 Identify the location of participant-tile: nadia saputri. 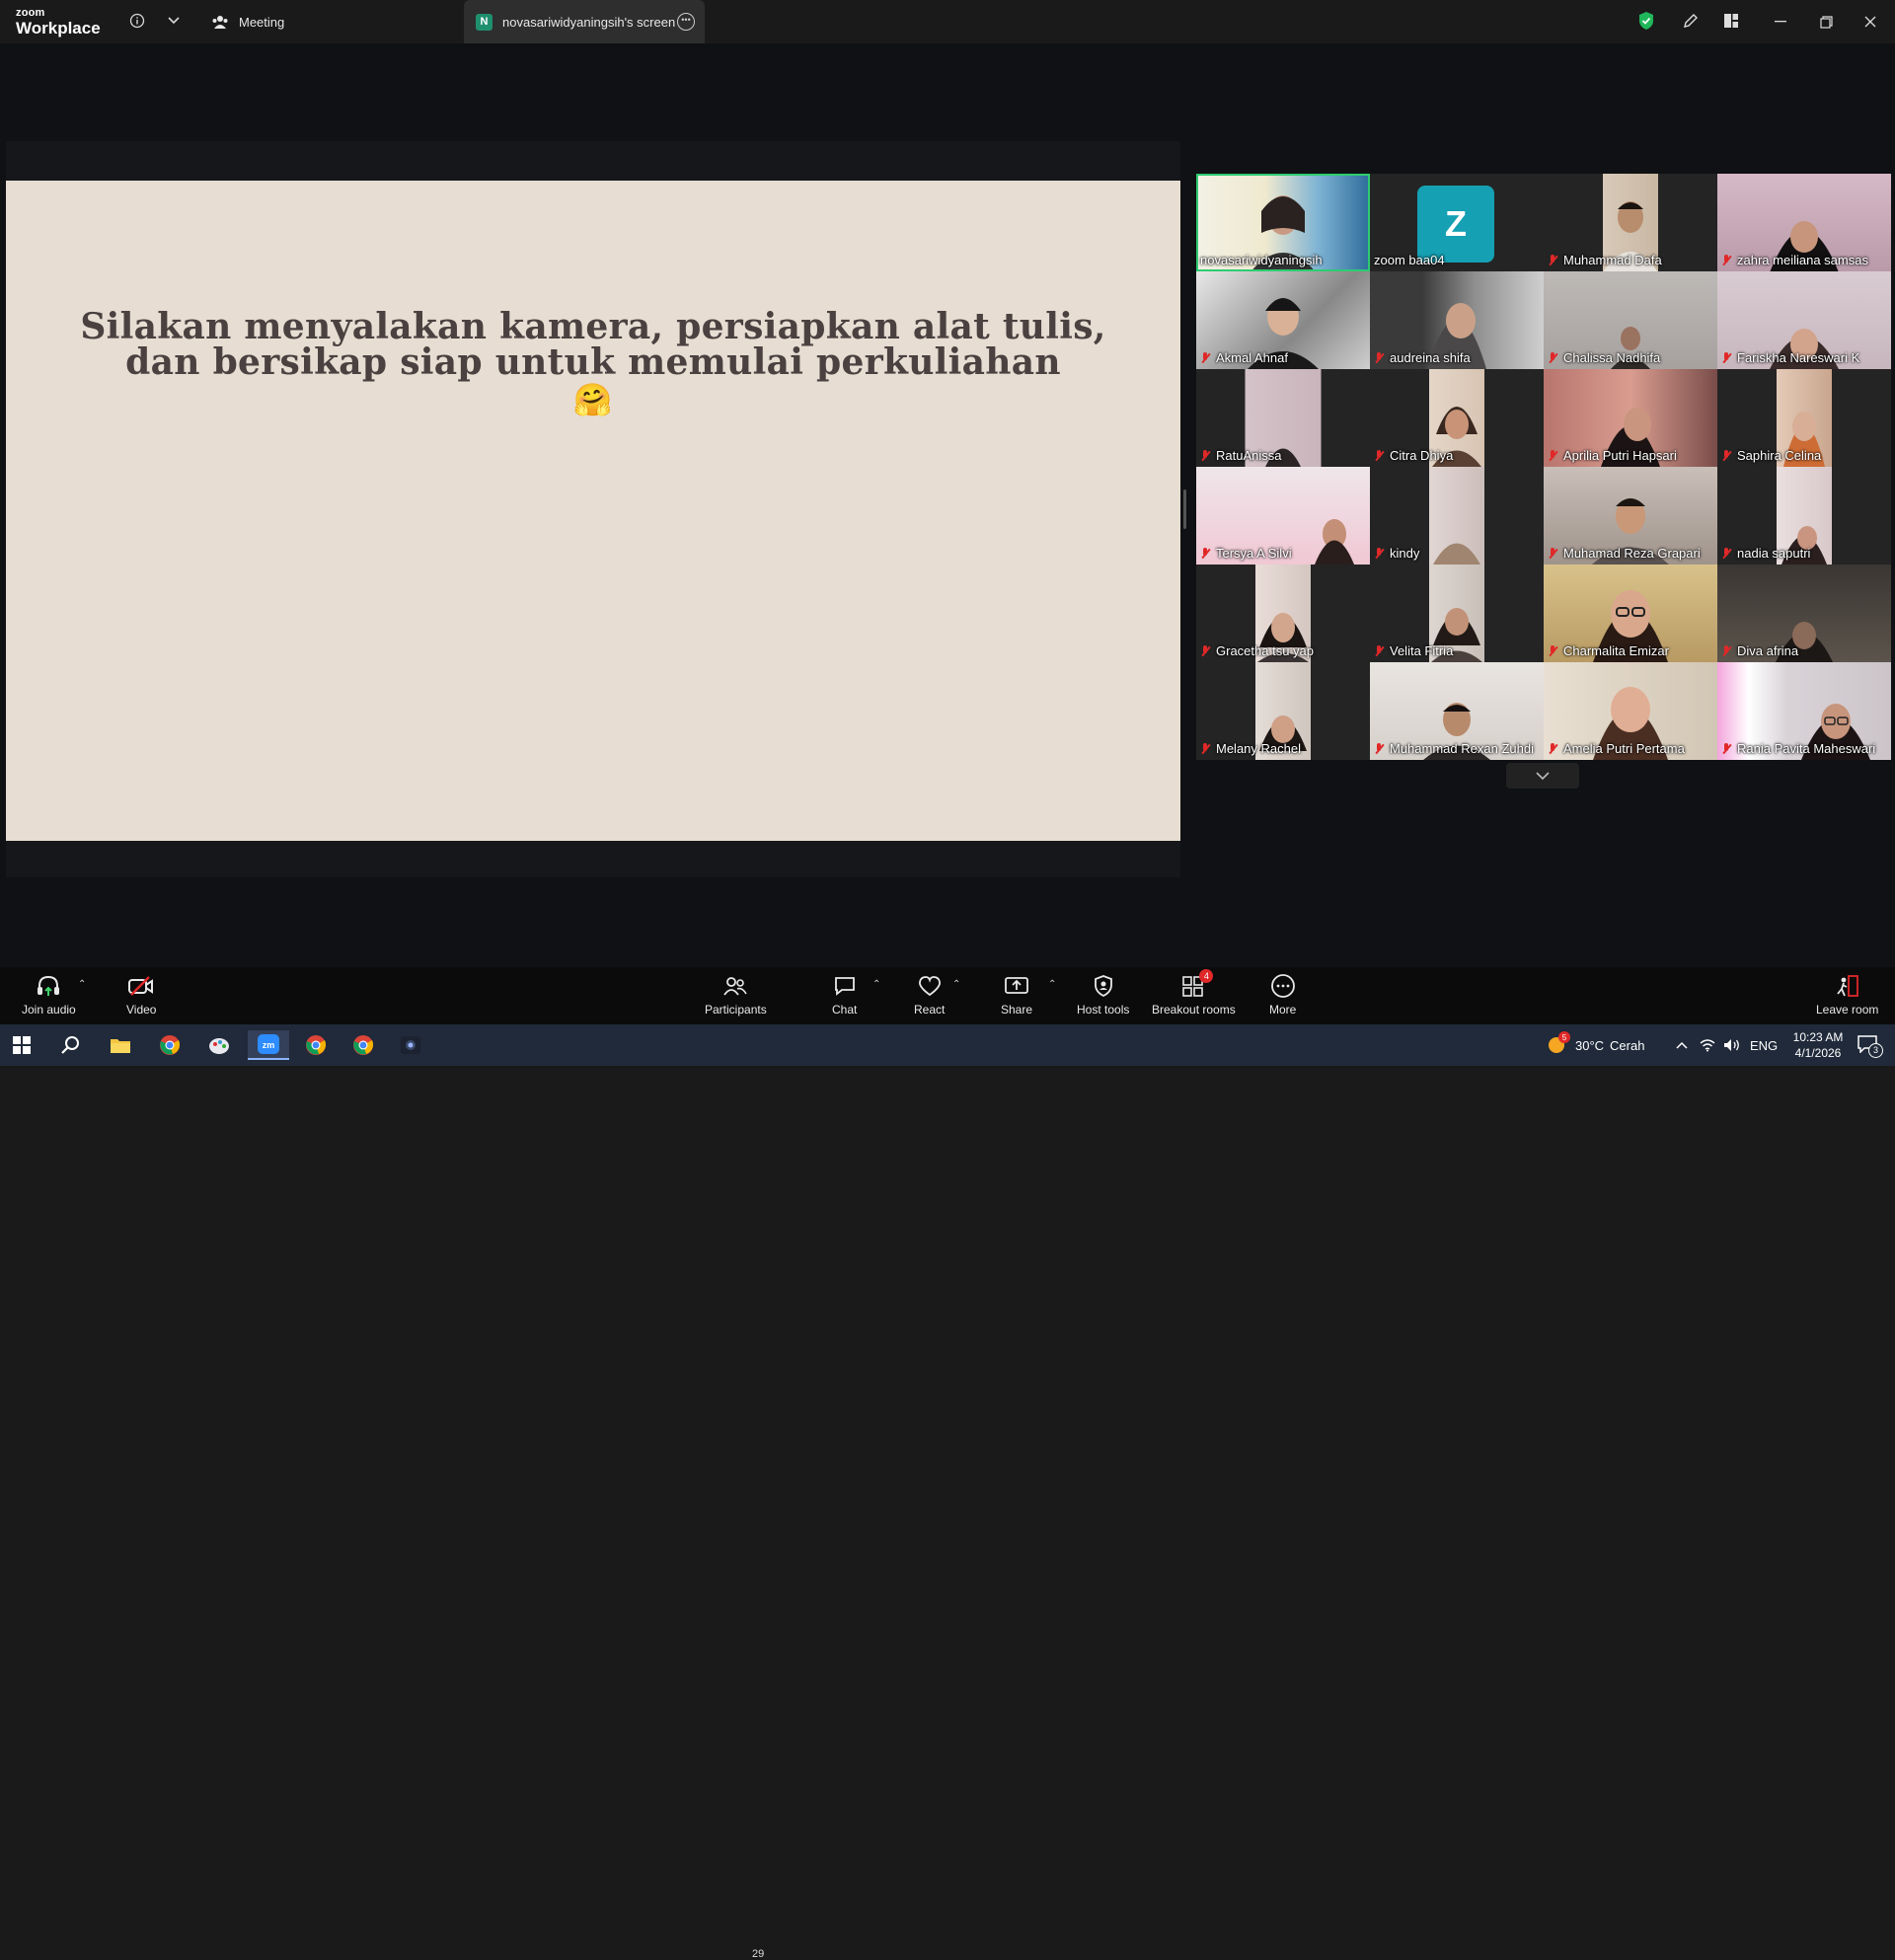
(1804, 516).